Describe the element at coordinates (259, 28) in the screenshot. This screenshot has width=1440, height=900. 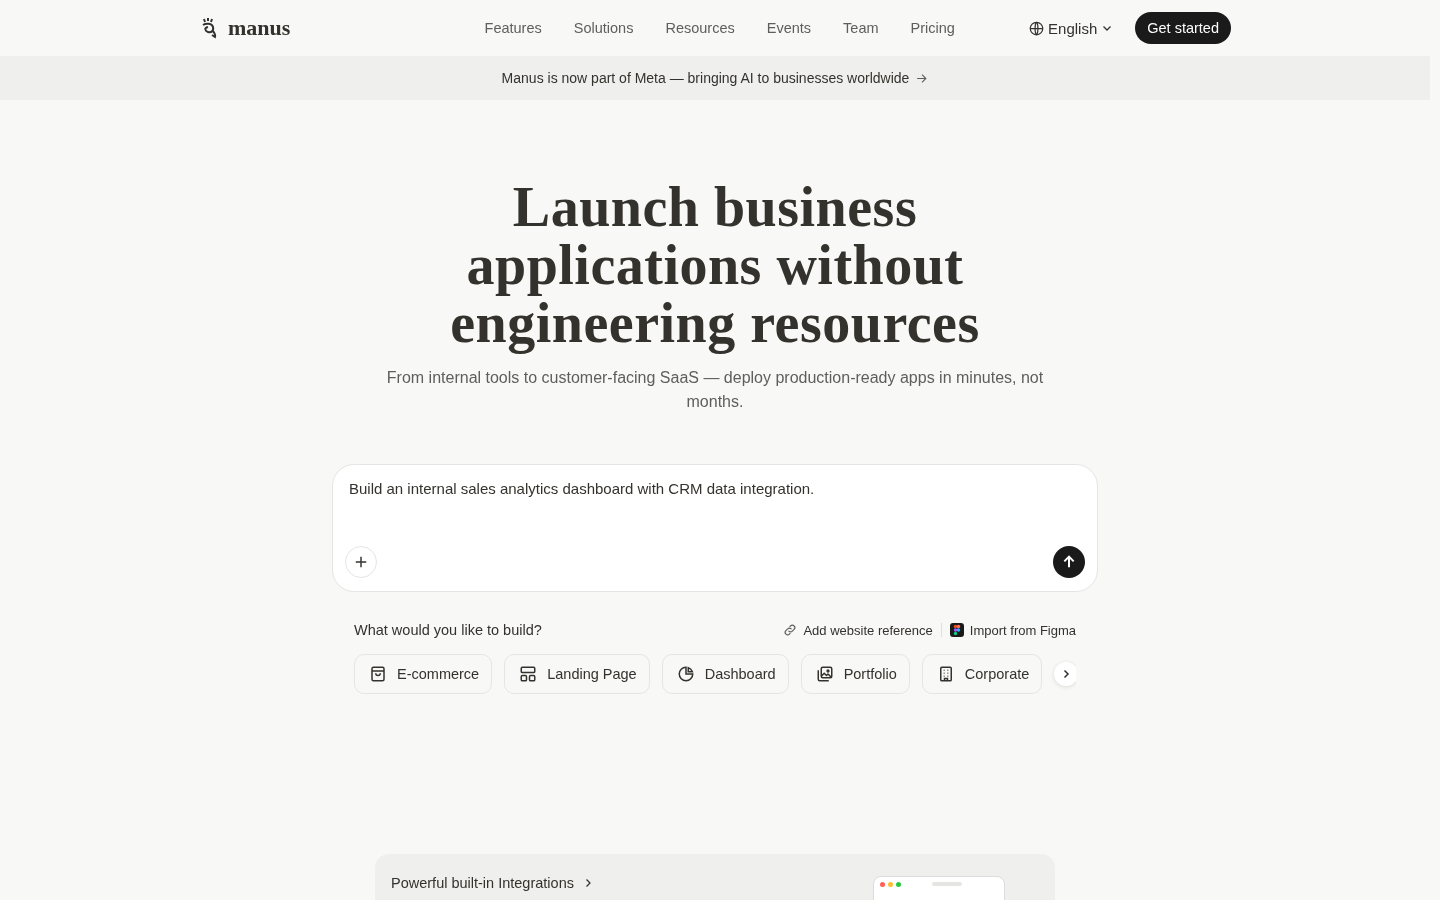
I see `logo-text: manus` at that location.